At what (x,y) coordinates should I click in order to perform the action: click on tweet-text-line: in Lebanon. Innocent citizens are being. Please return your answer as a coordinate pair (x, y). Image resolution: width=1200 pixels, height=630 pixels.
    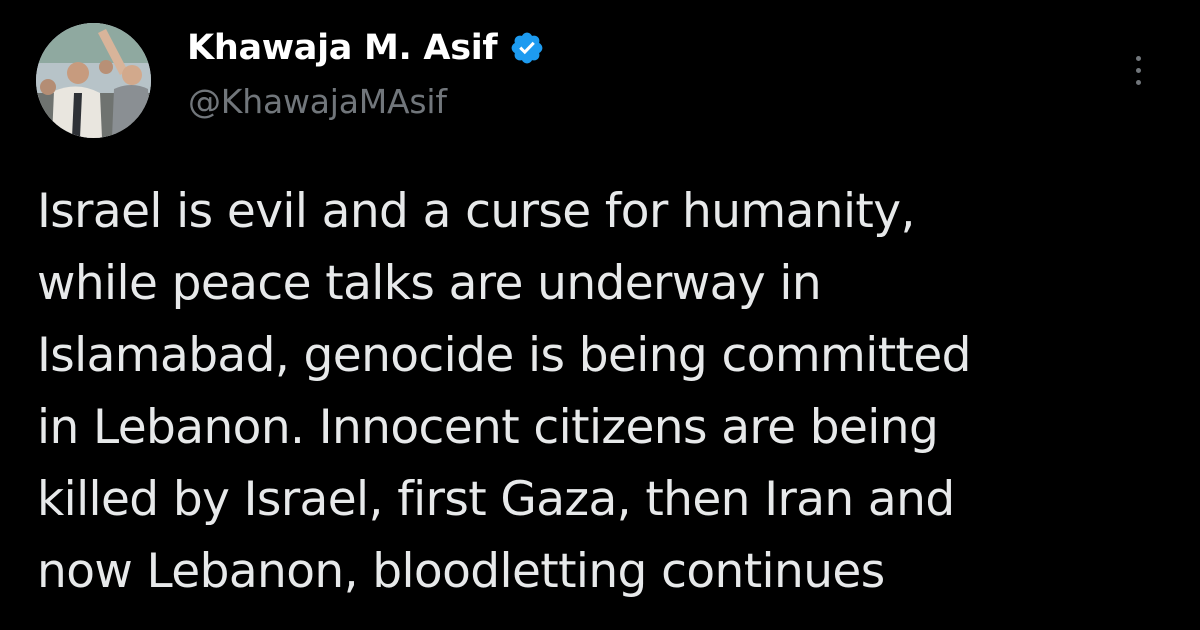
    Looking at the image, I should click on (488, 427).